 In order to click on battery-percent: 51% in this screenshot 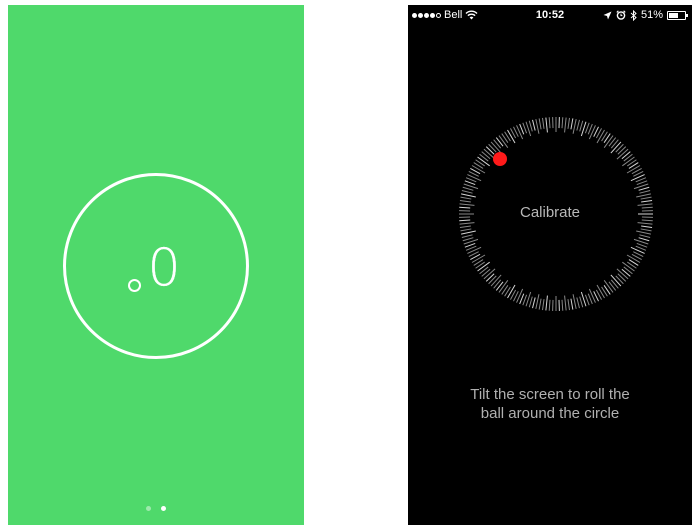, I will do `click(651, 15)`.